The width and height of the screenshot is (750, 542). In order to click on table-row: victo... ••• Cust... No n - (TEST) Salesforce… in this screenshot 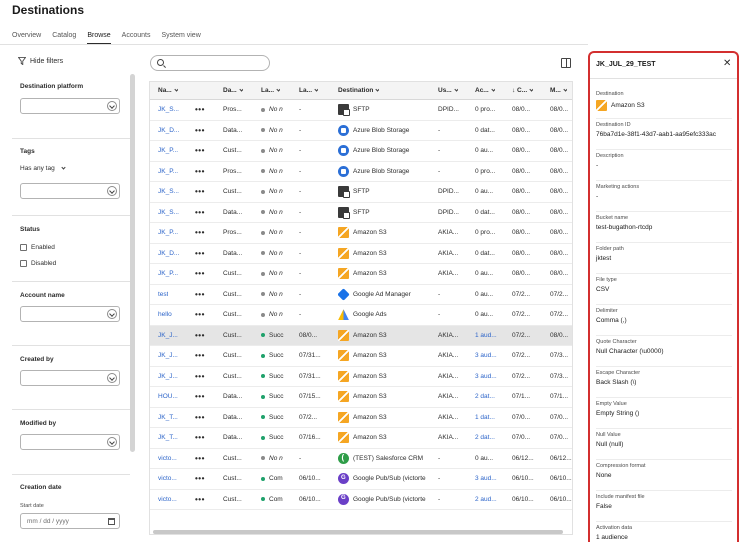, I will do `click(361, 459)`.